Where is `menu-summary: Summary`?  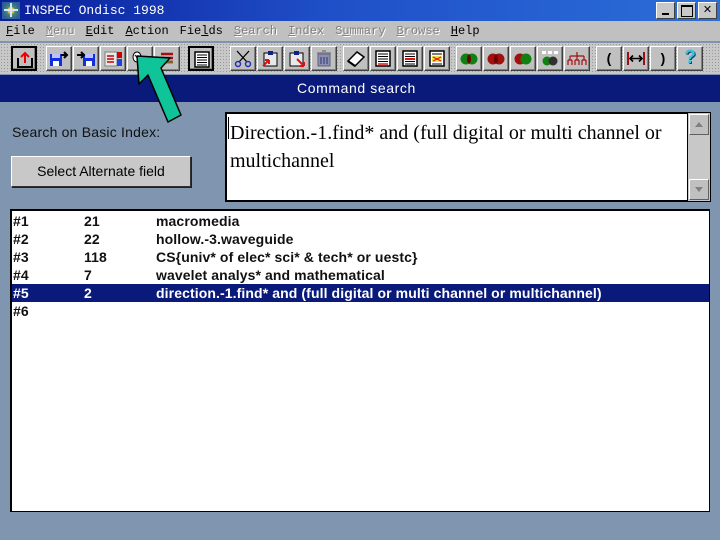
menu-summary: Summary is located at coordinates (360, 31).